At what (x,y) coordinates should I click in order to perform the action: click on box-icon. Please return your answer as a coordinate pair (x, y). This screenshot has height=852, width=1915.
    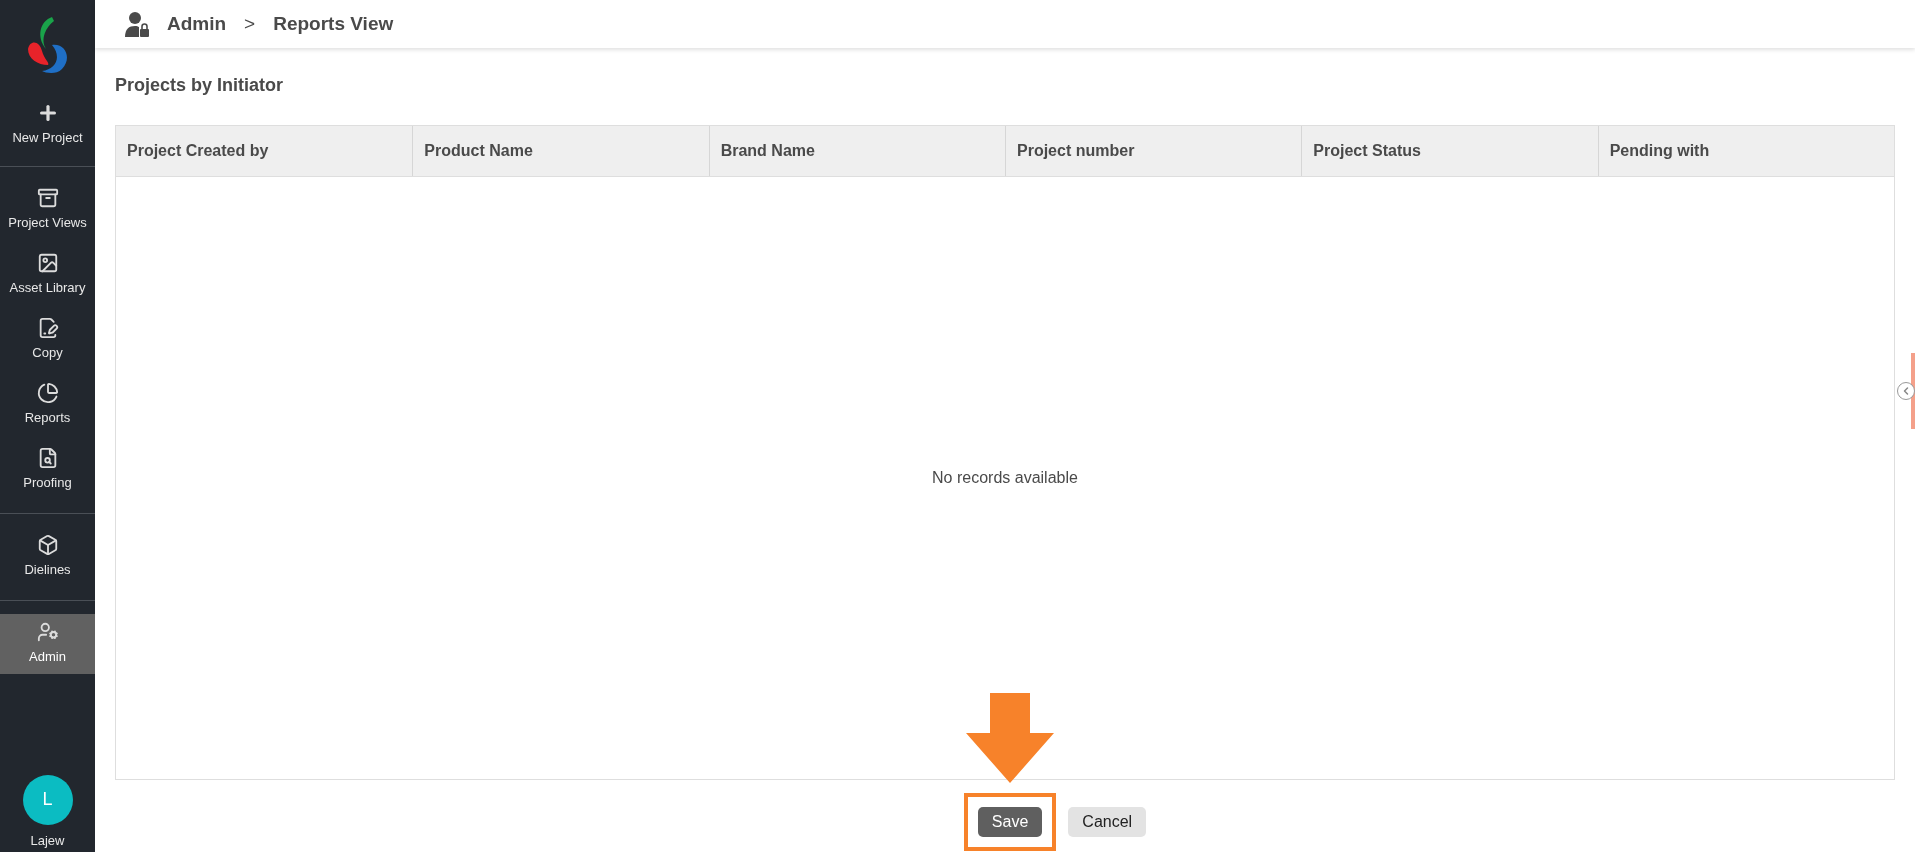
    Looking at the image, I should click on (47, 545).